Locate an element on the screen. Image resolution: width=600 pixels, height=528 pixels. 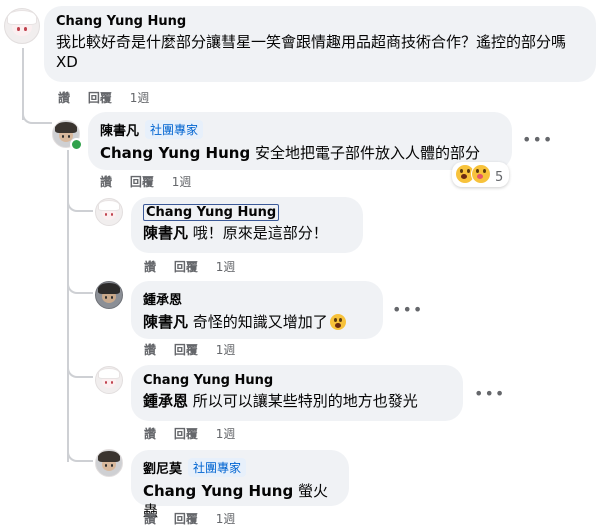
reaction-summary: 5 is located at coordinates (481, 174).